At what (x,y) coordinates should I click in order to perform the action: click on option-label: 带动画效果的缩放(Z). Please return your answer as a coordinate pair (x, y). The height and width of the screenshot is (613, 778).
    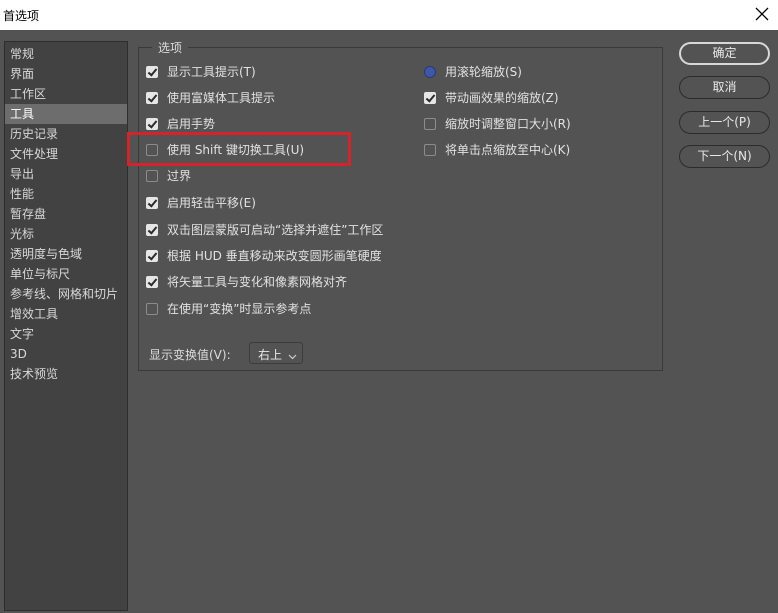
    Looking at the image, I should click on (502, 98).